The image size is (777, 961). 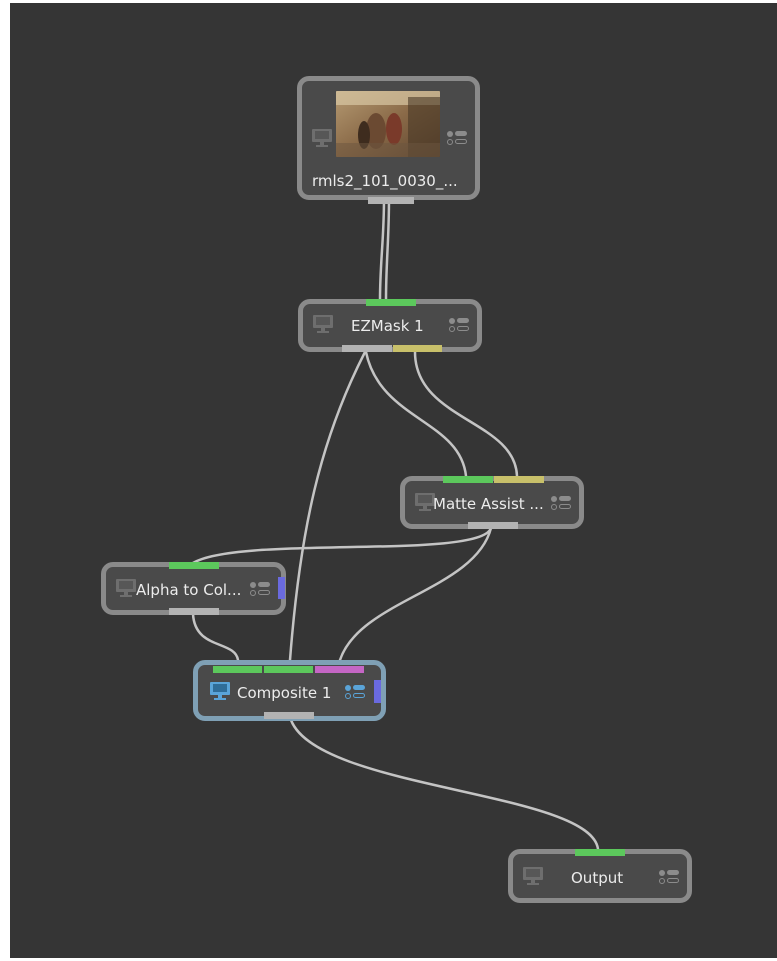 I want to click on ezmask-node: EZMask 1, so click(x=390, y=325).